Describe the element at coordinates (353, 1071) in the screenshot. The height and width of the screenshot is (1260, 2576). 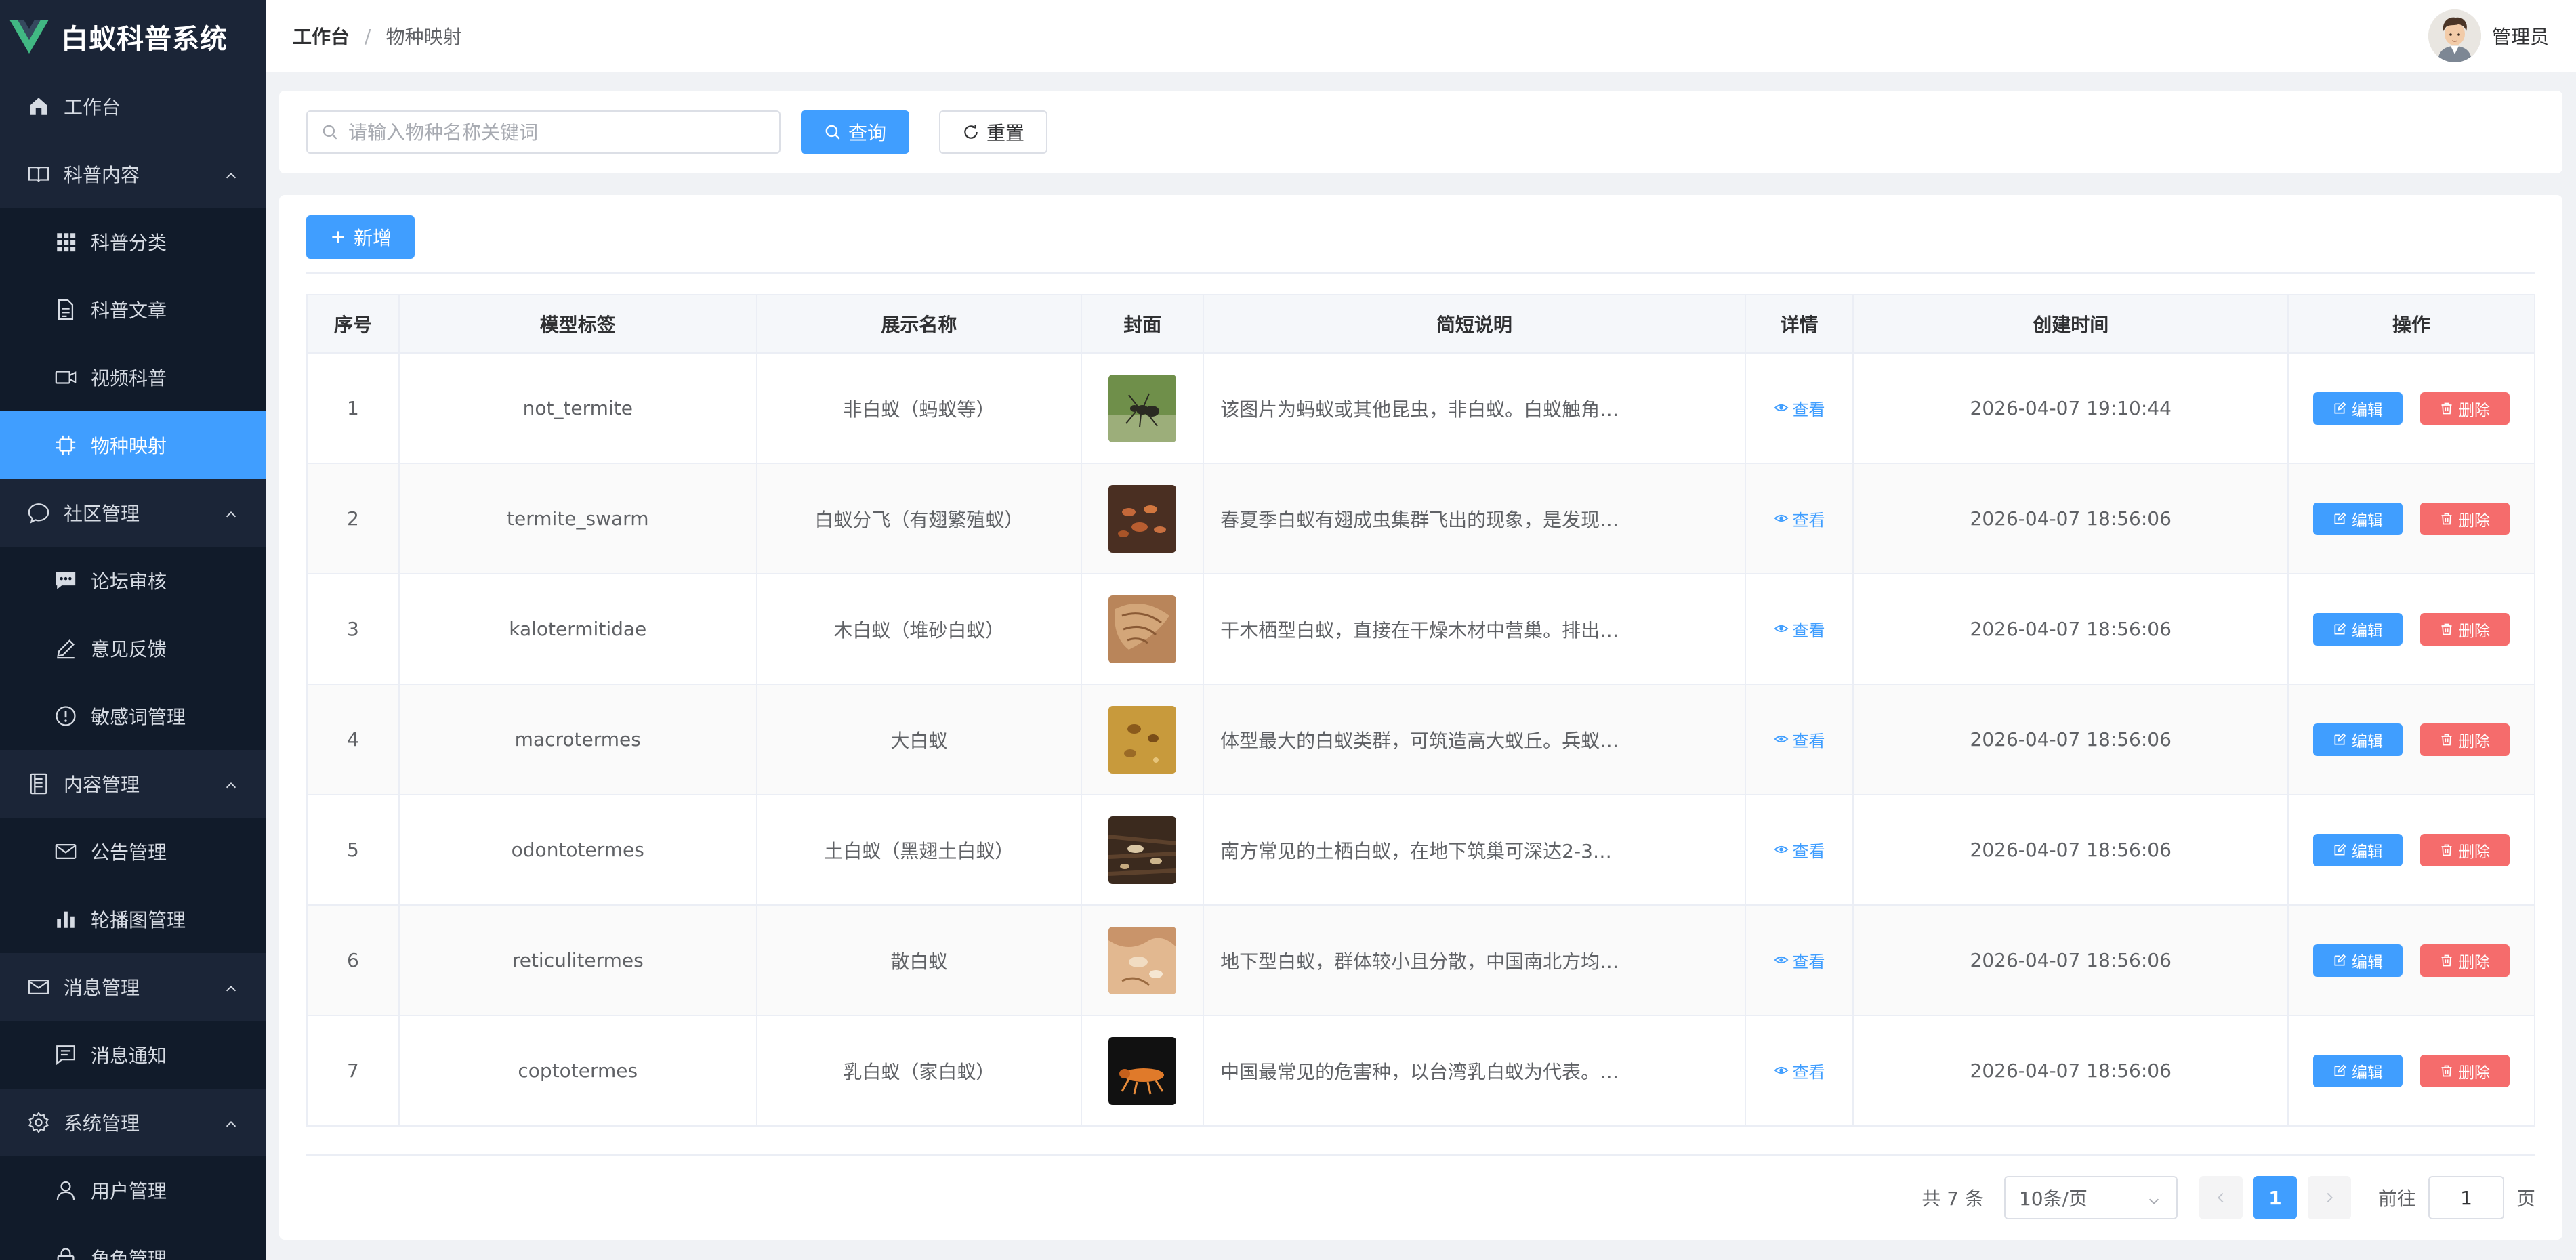
I see `cell-index: 7` at that location.